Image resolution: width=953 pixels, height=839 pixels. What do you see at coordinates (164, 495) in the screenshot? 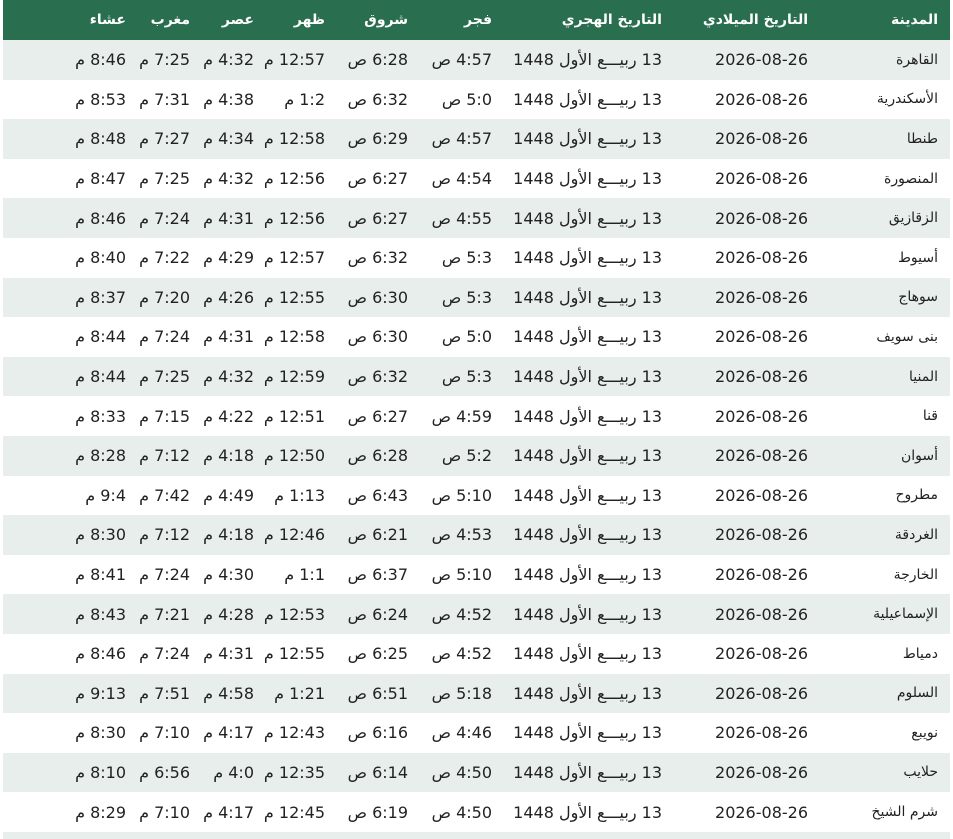
I see `cell-maghrib: 7:42 م` at bounding box center [164, 495].